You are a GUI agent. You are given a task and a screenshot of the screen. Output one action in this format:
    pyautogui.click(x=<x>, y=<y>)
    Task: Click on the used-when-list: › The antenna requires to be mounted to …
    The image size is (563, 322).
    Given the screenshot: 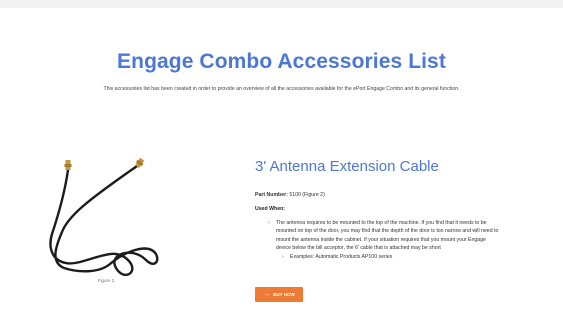 What is the action you would take?
    pyautogui.click(x=415, y=240)
    